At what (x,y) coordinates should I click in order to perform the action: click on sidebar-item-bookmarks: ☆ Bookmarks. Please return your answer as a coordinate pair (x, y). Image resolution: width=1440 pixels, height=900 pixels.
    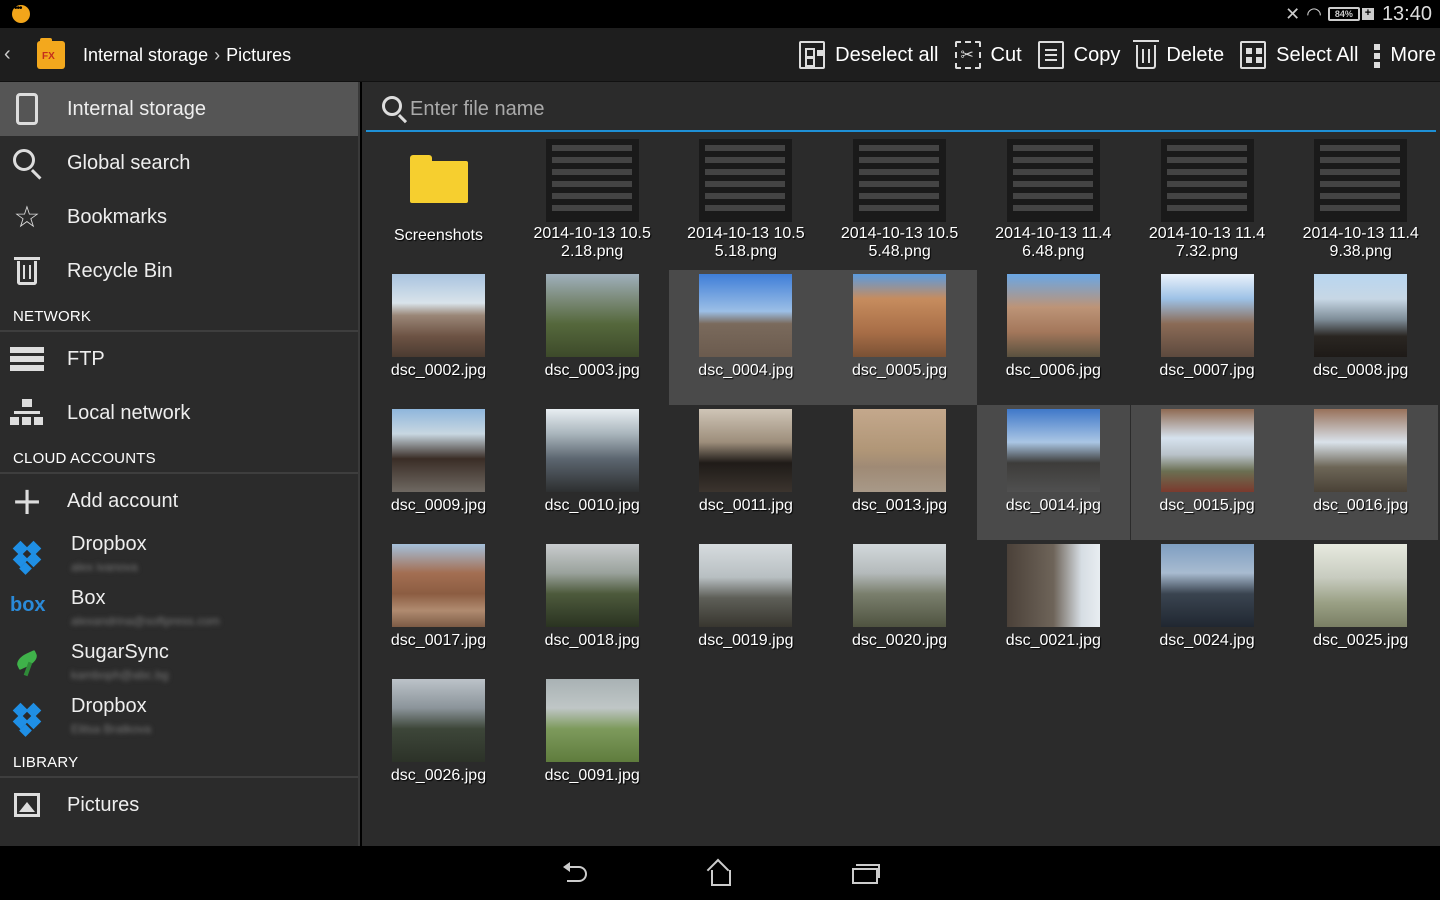
    Looking at the image, I should click on (179, 217).